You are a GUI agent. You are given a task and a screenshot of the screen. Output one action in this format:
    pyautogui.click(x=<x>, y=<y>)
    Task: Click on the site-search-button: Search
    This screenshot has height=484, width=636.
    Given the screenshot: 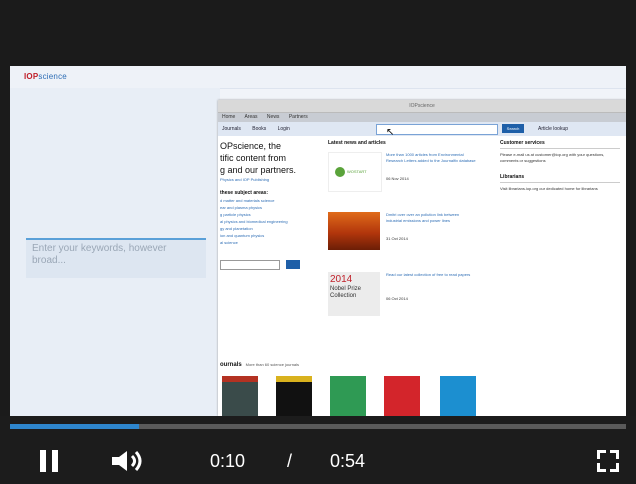 What is the action you would take?
    pyautogui.click(x=513, y=128)
    